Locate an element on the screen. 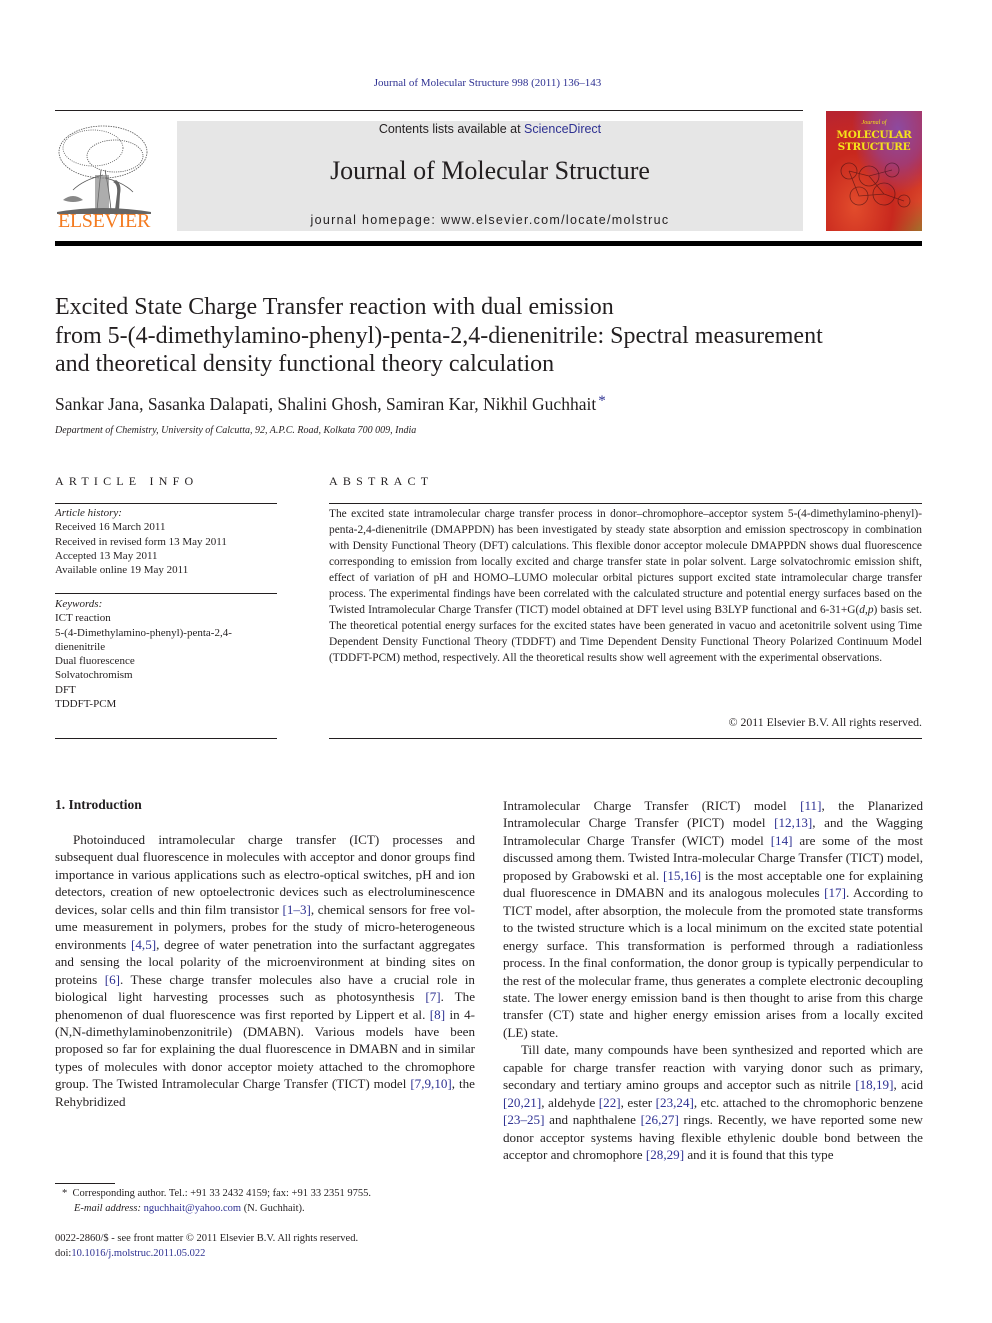 The width and height of the screenshot is (992, 1323). history-item: Accepted 13 May 2011 is located at coordinates (106, 555).